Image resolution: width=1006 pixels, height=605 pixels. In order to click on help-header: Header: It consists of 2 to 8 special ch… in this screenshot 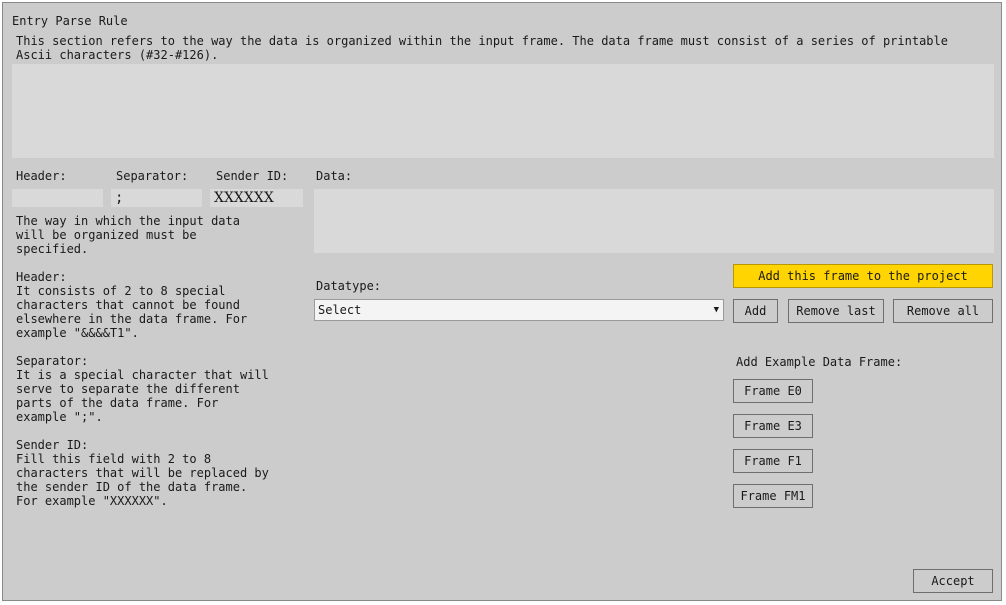, I will do `click(132, 305)`.